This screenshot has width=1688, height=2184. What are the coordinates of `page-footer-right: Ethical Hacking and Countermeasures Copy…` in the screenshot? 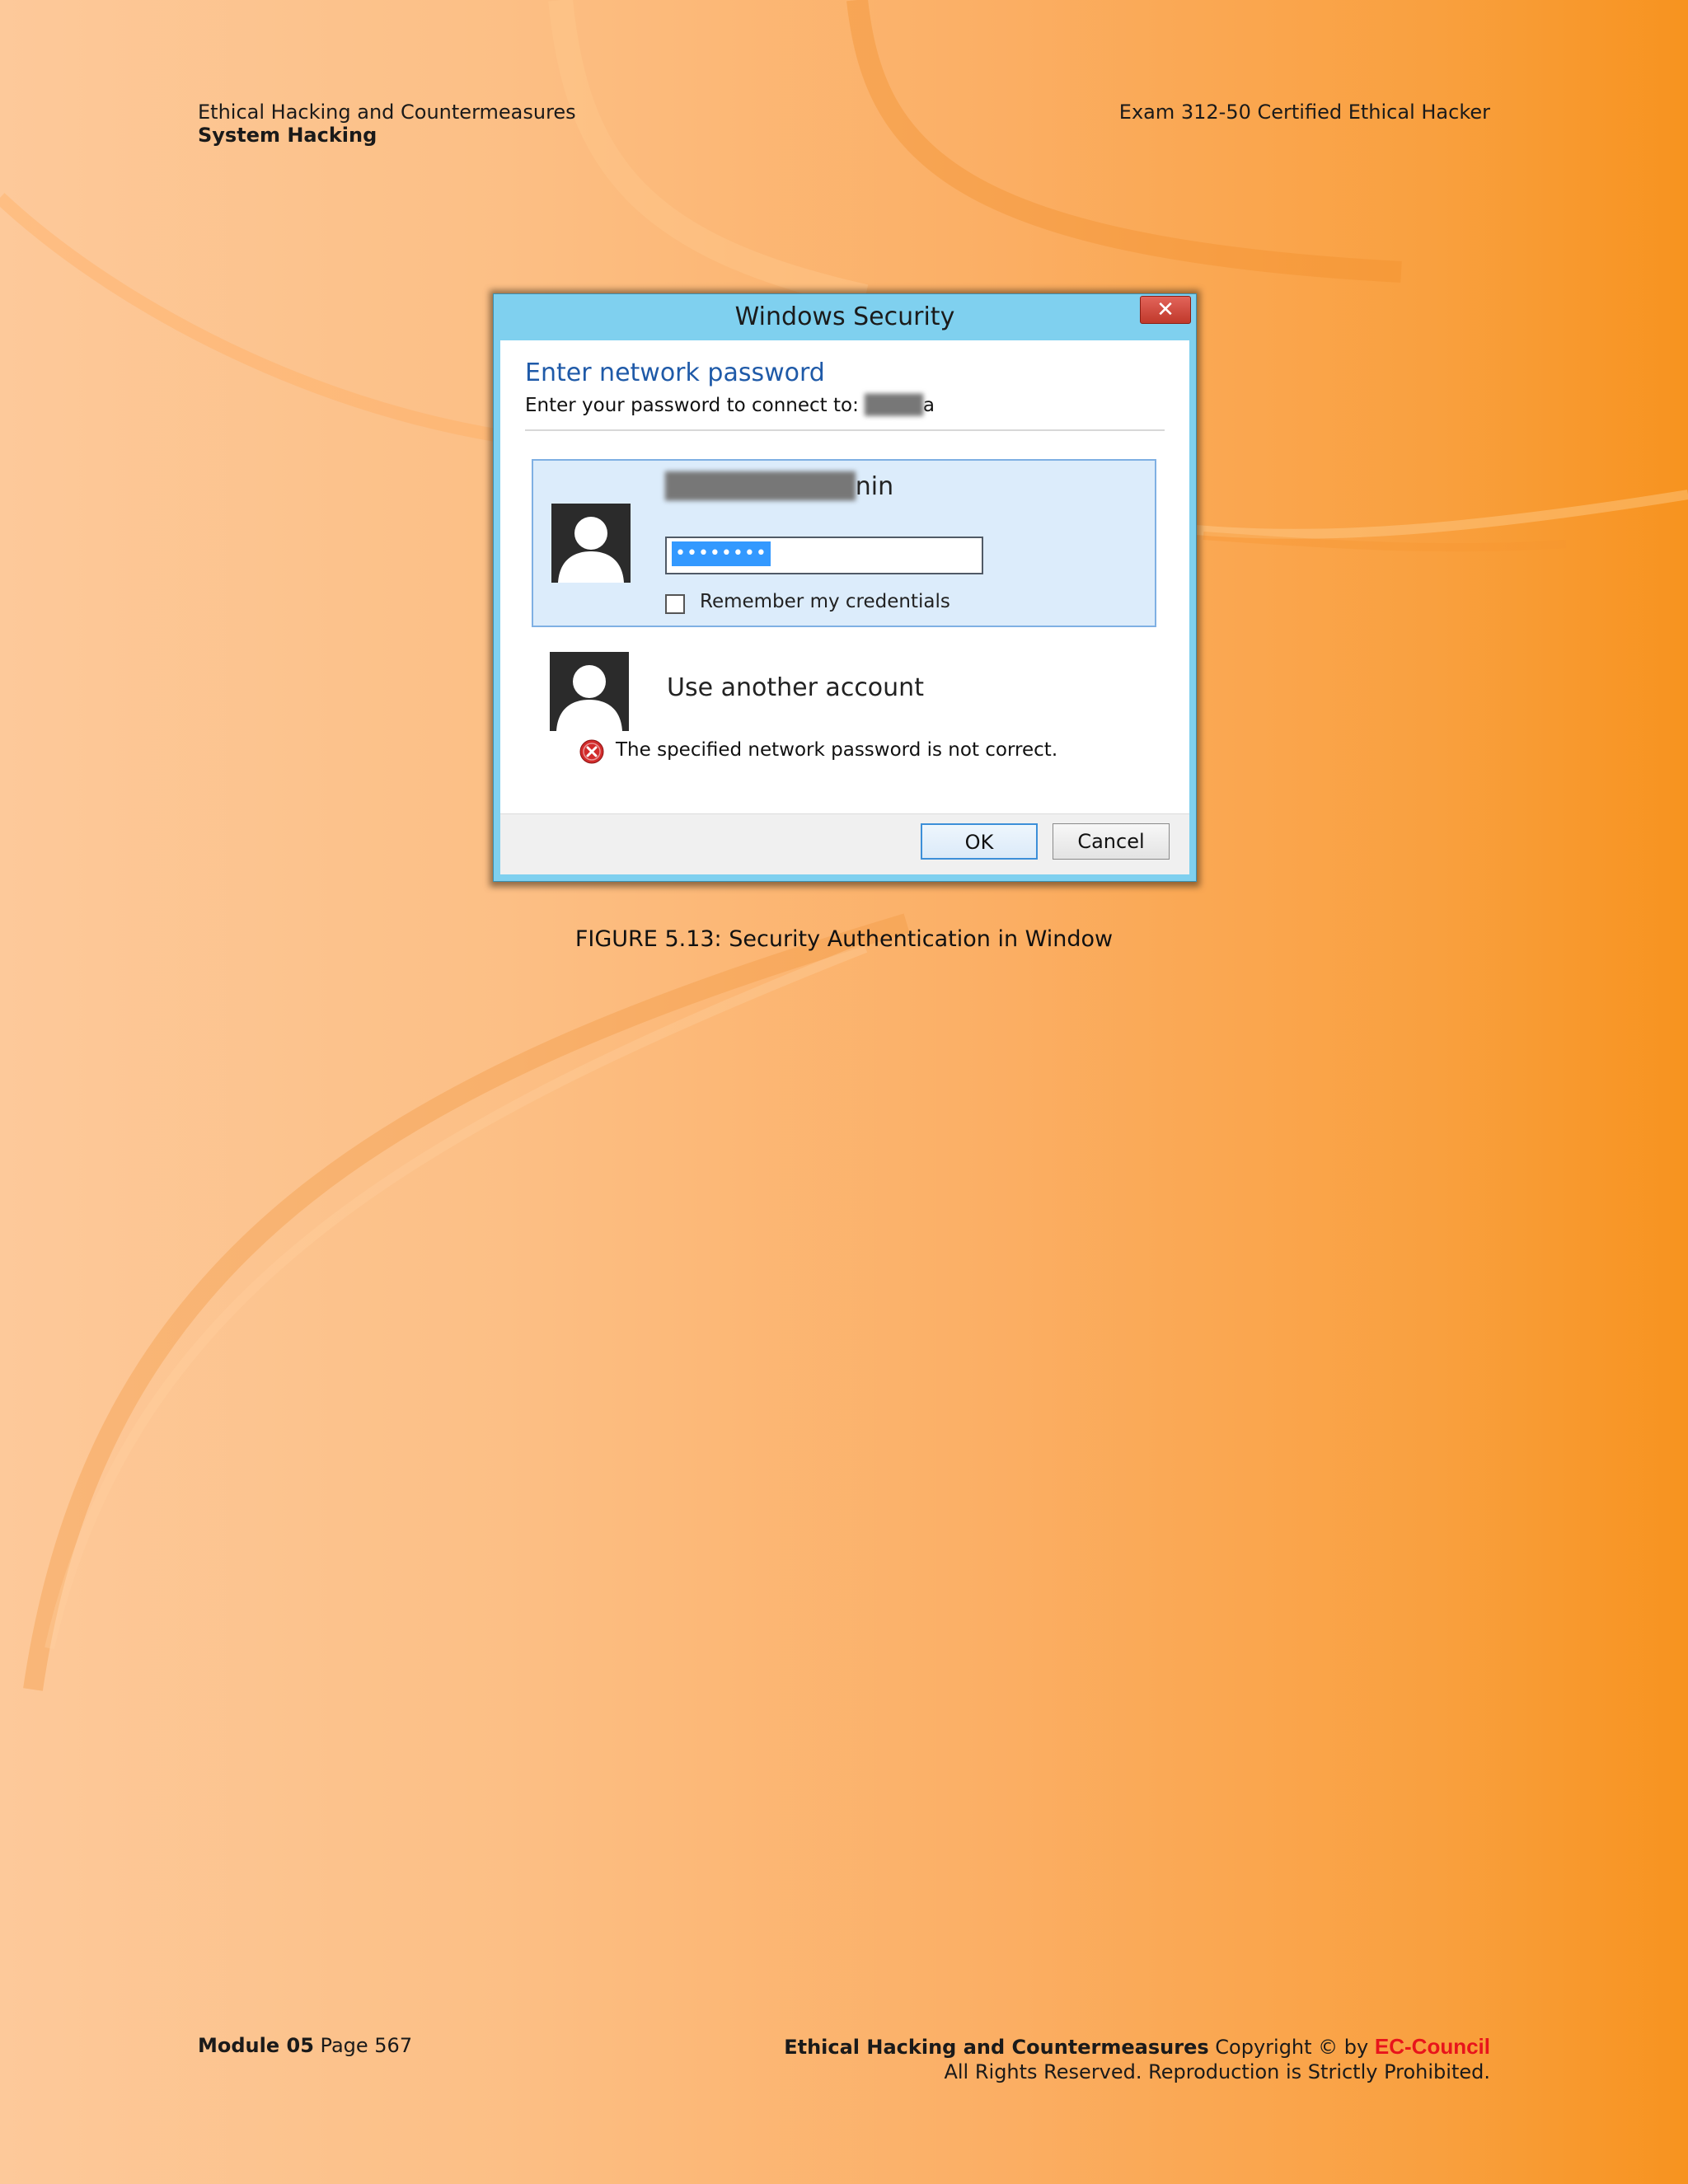 It's located at (1137, 2059).